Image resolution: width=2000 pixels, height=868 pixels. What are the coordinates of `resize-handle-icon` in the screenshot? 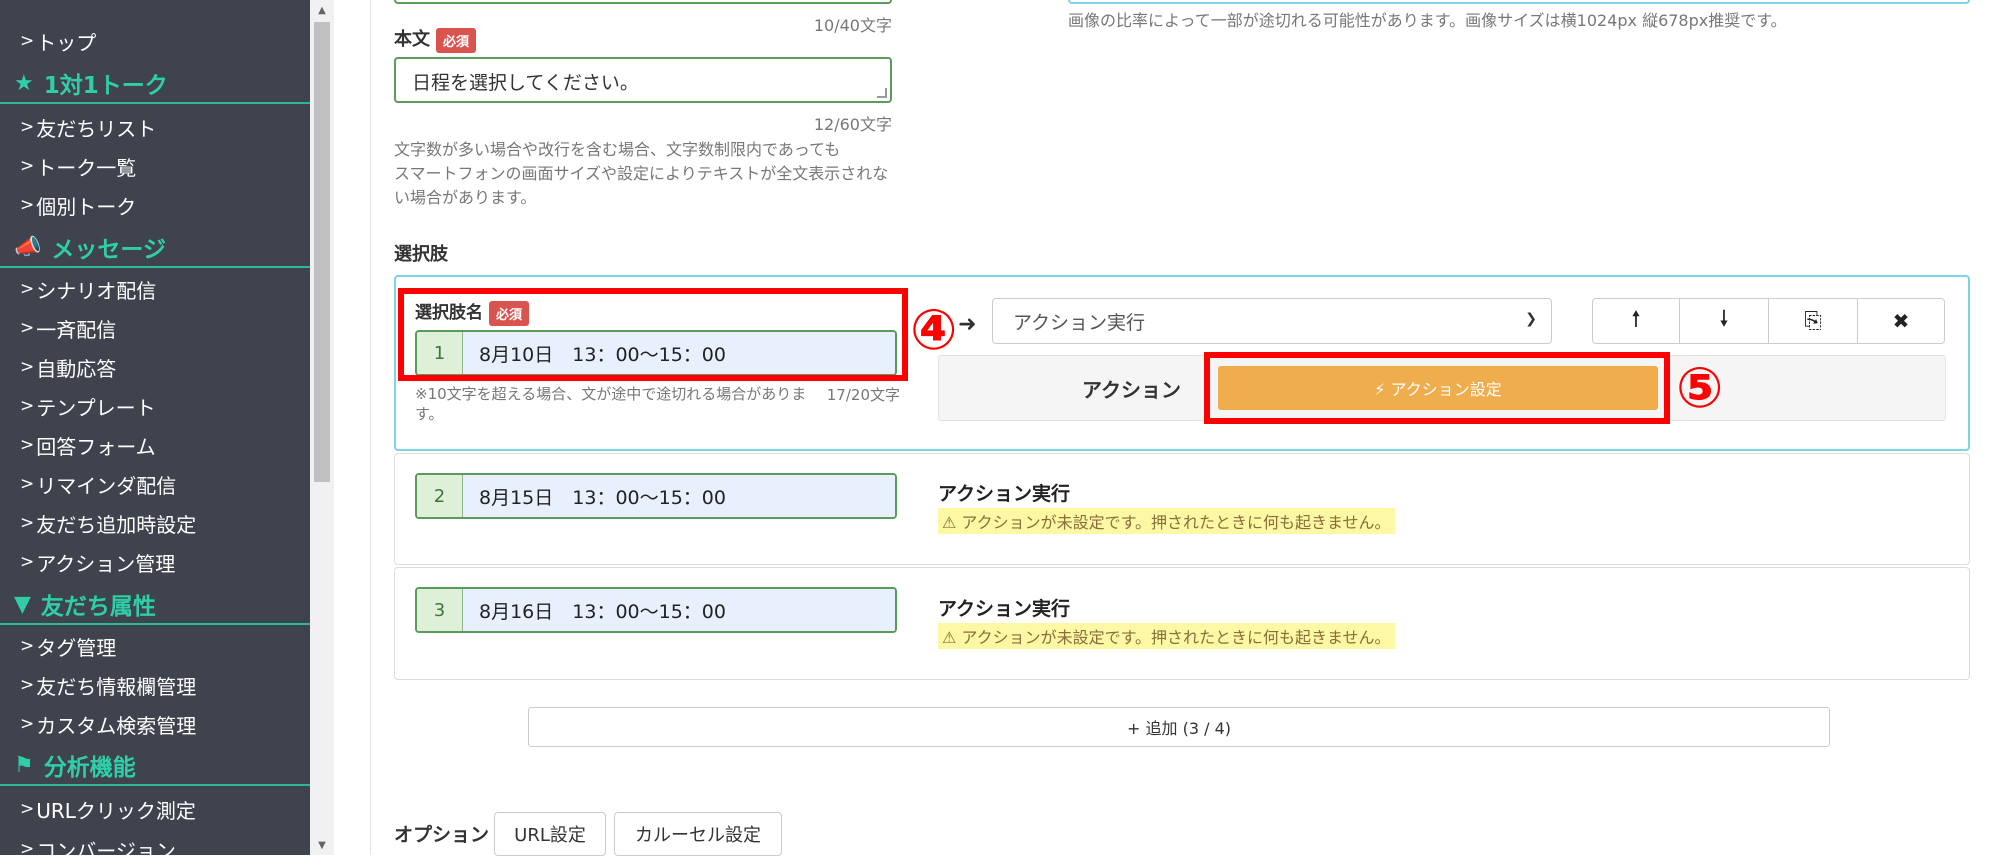 It's located at (882, 93).